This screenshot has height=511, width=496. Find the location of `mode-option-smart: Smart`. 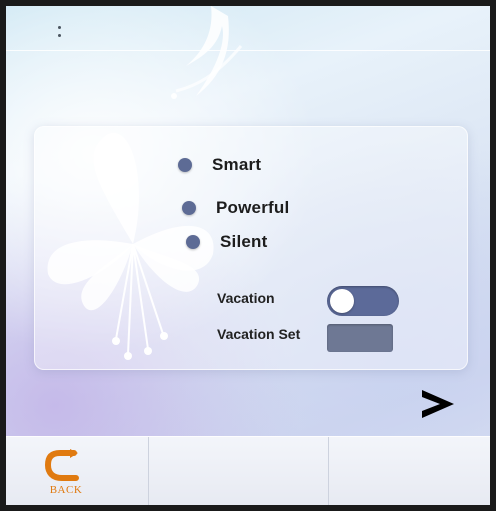

mode-option-smart: Smart is located at coordinates (219, 165).